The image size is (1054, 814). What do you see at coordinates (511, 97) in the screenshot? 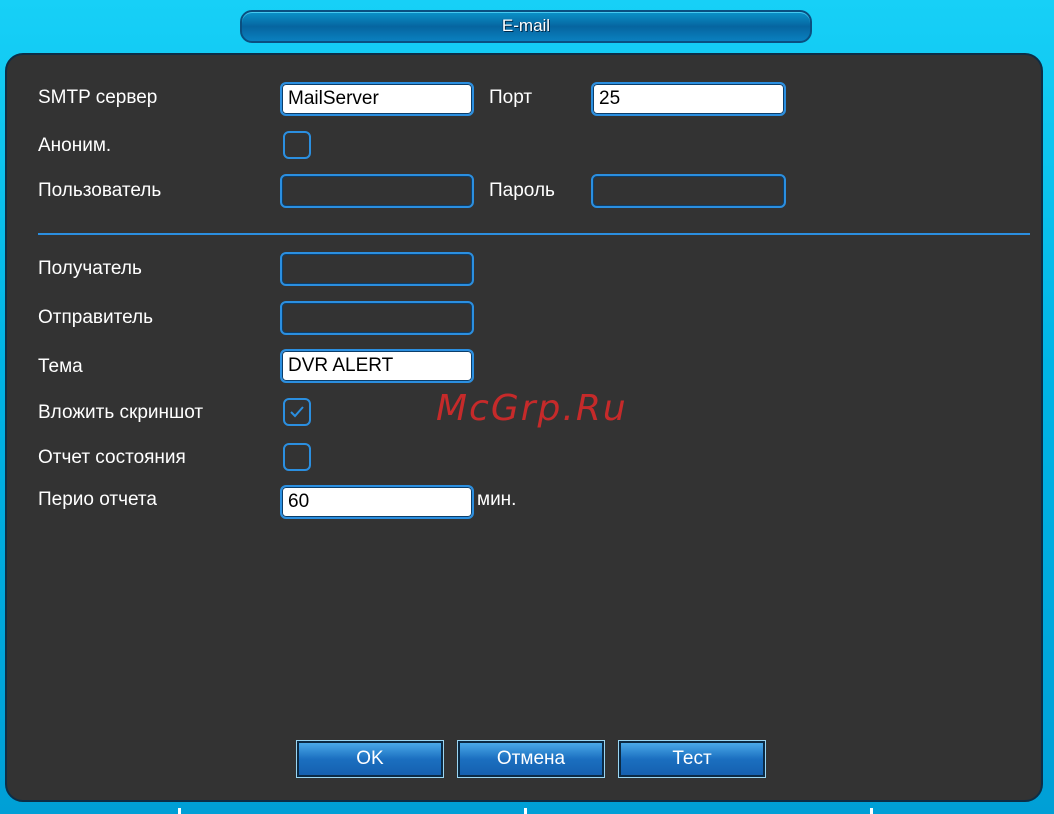
I see `port-label: Порт` at bounding box center [511, 97].